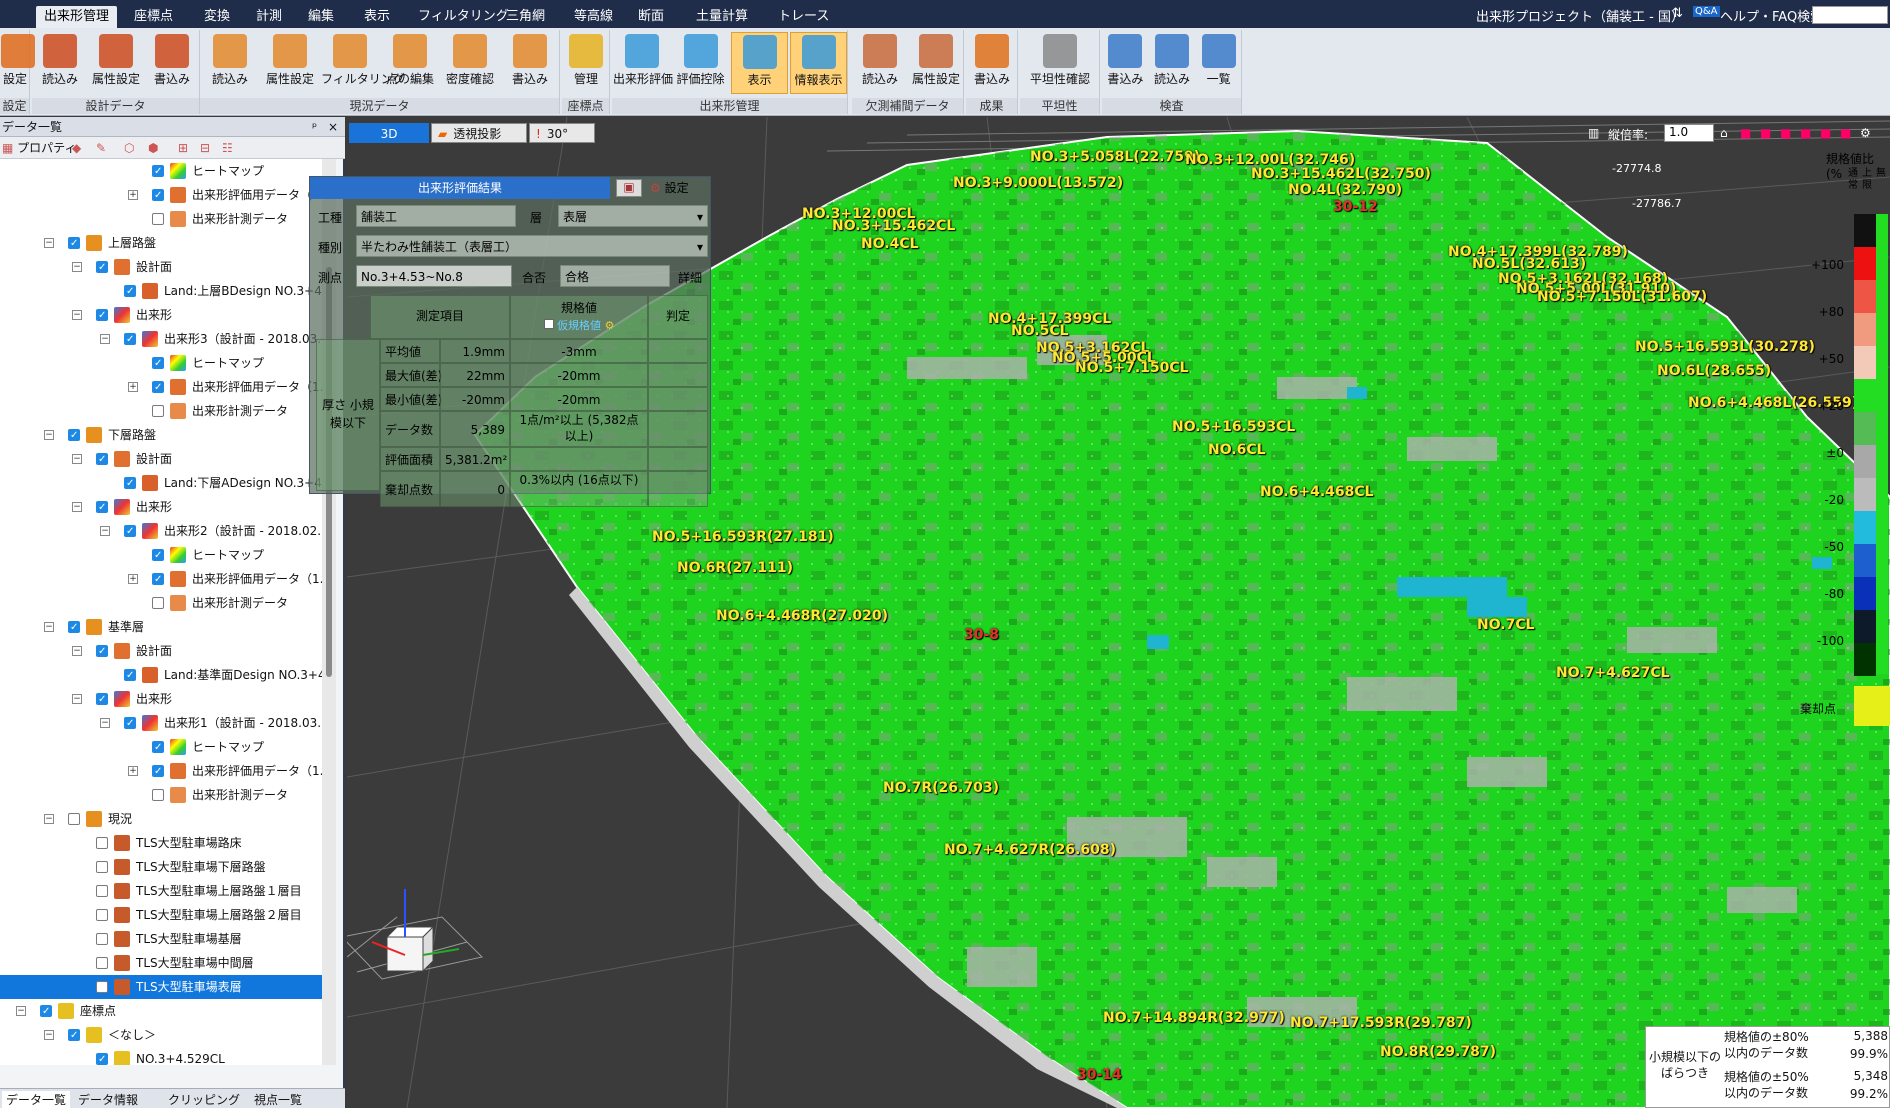 The image size is (1890, 1108). Describe the element at coordinates (161, 819) in the screenshot. I see `tree-row: − 現況` at that location.